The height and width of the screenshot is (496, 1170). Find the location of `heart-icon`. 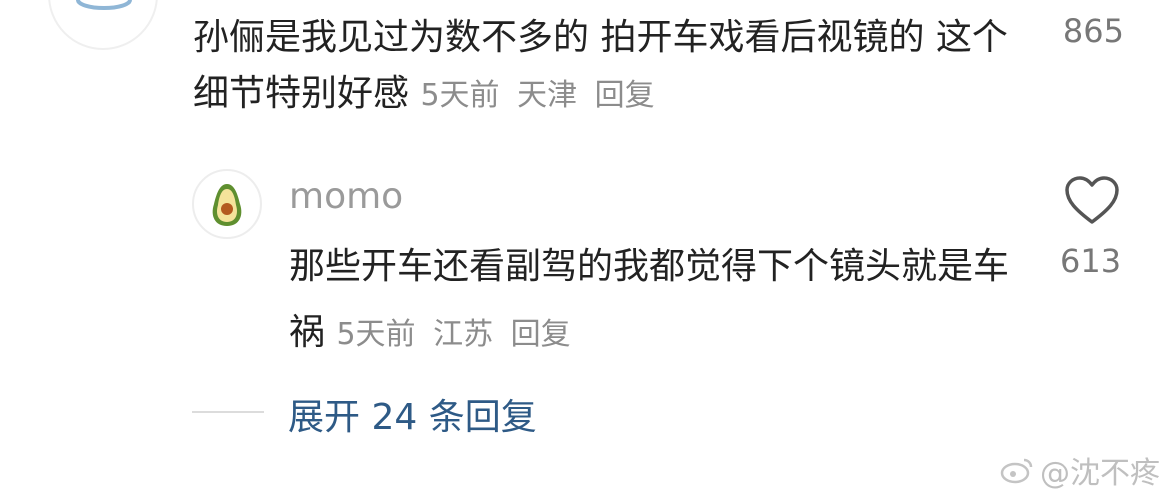

heart-icon is located at coordinates (1092, 203).